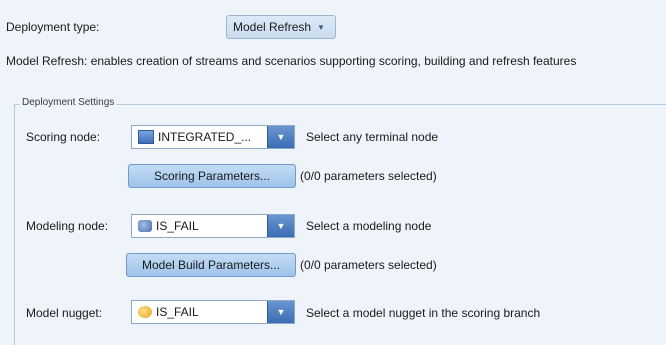 The height and width of the screenshot is (345, 666). Describe the element at coordinates (372, 137) in the screenshot. I see `scoring-node-hint: Select any terminal node` at that location.